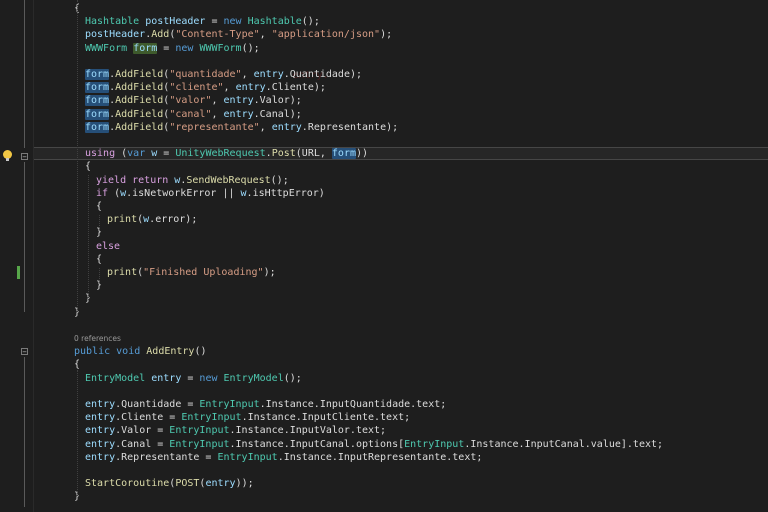  I want to click on editor-gutter: − −, so click(17, 256).